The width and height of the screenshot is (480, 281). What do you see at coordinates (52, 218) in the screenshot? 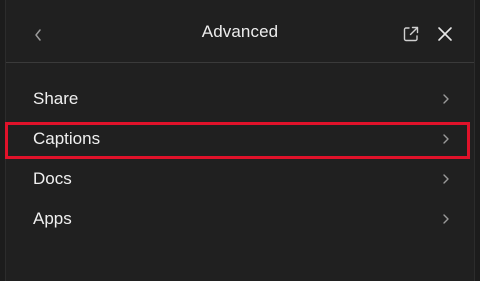
I see `menu-item-label: Apps` at bounding box center [52, 218].